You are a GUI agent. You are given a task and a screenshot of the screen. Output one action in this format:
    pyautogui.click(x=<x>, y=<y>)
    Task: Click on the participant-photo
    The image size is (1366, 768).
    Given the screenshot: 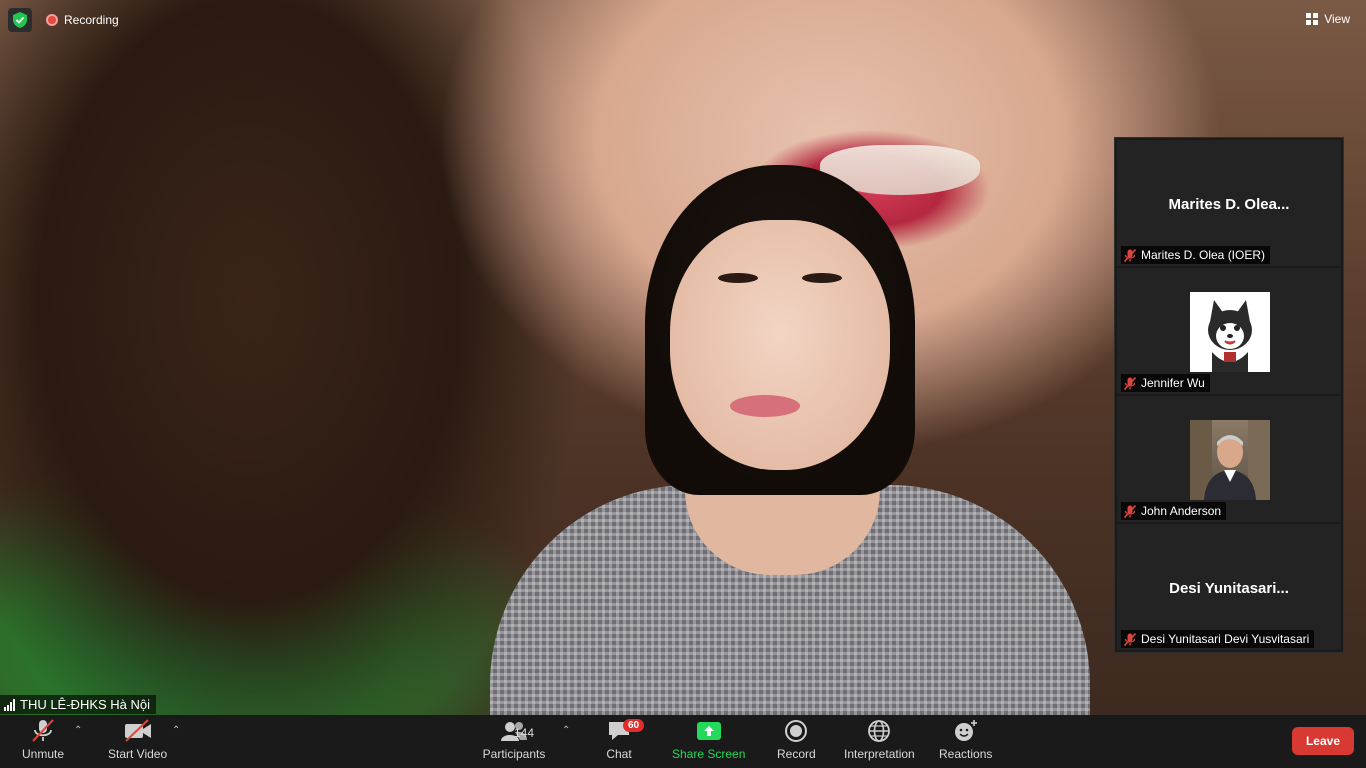 What is the action you would take?
    pyautogui.click(x=1230, y=460)
    